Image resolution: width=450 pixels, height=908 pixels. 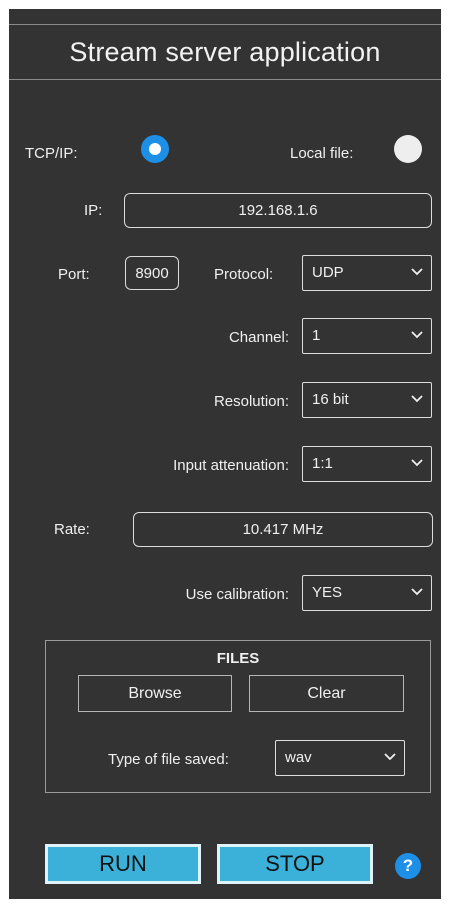 I want to click on attenuation-label: Input attenuation:, so click(x=231, y=465).